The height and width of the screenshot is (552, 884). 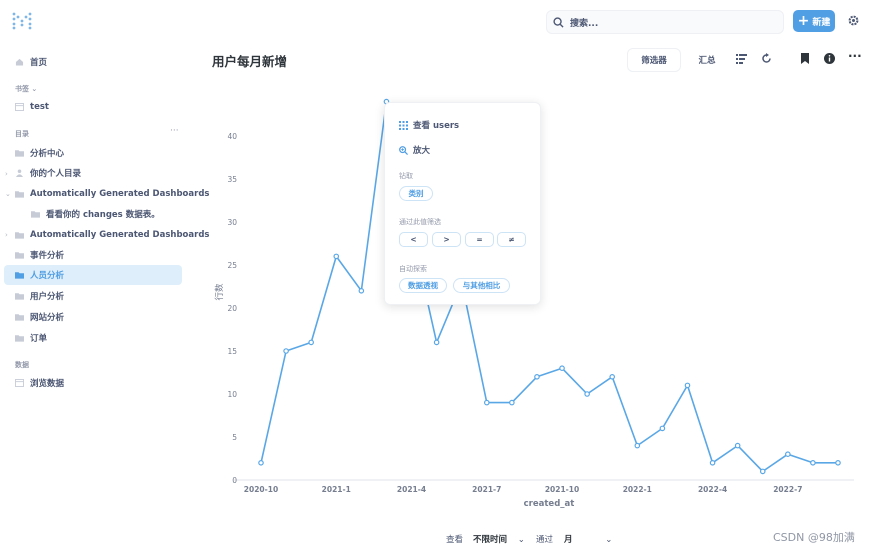 What do you see at coordinates (814, 21) in the screenshot?
I see `new-button: + 新建` at bounding box center [814, 21].